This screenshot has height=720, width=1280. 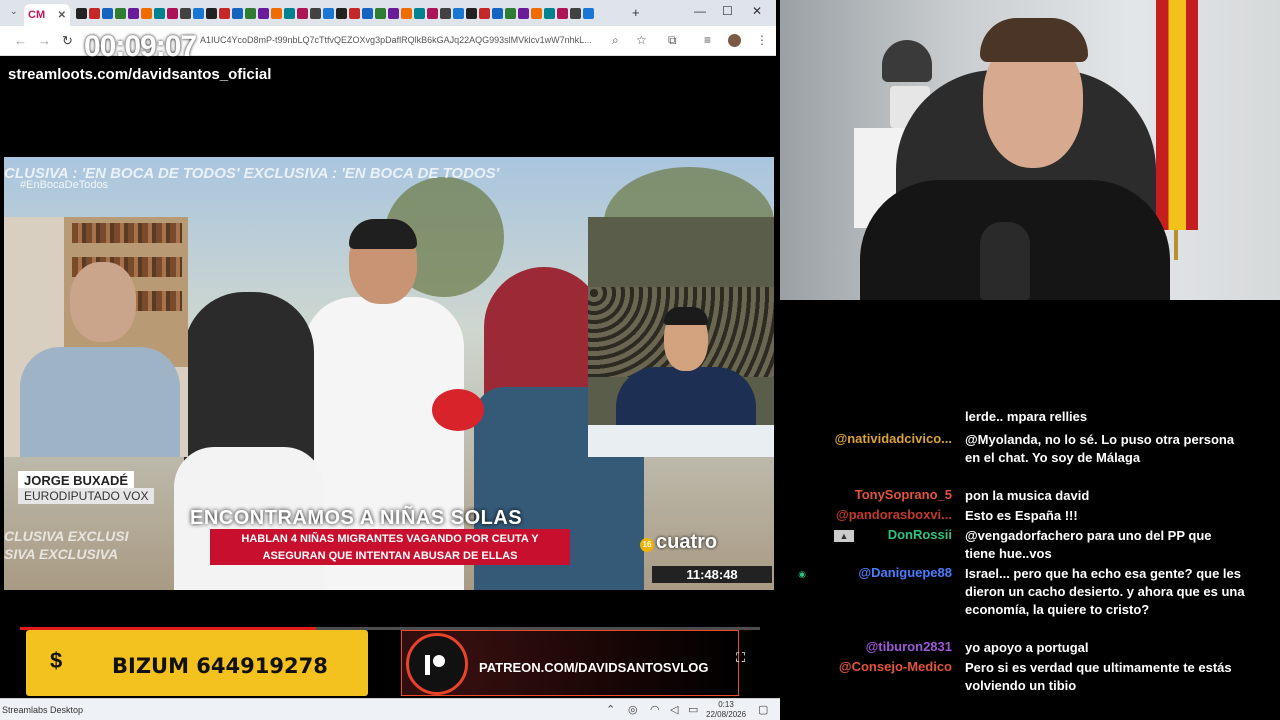 I want to click on bizum-number: BIZUM 644919278, so click(x=220, y=666).